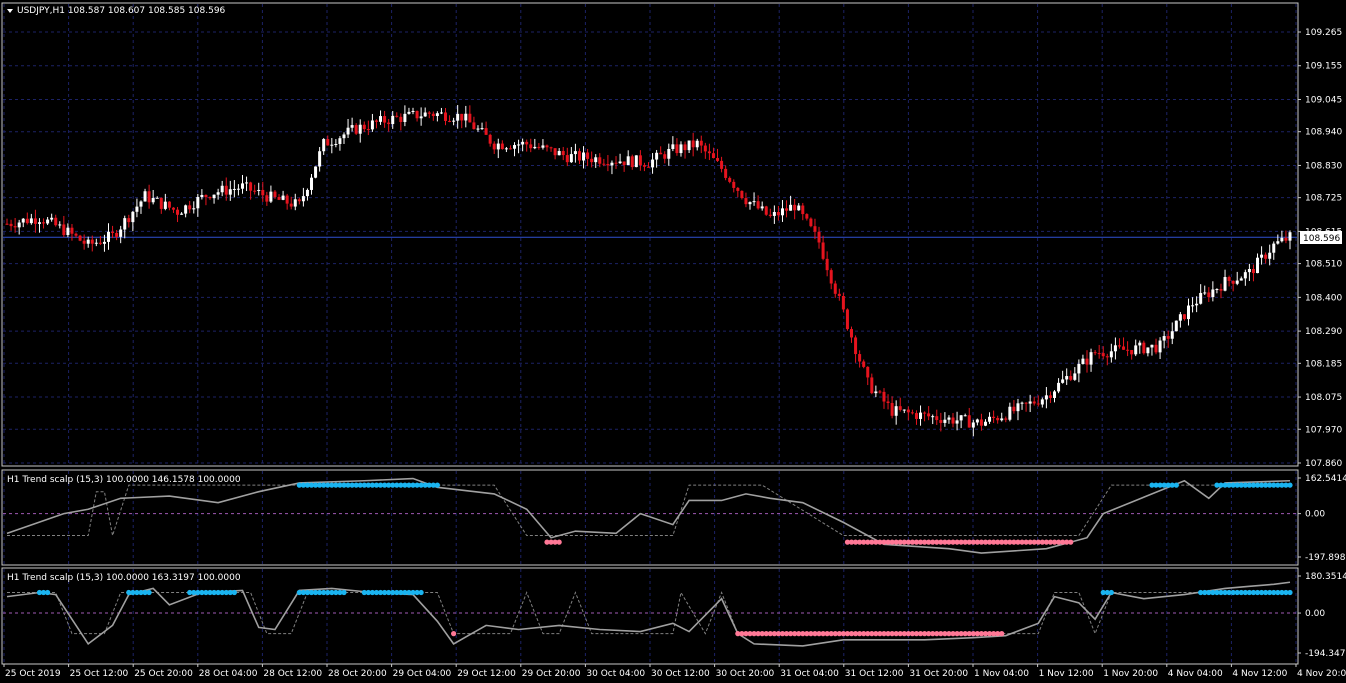 Image resolution: width=1346 pixels, height=683 pixels. What do you see at coordinates (1071, 542) in the screenshot?
I see `down-signal-dot` at bounding box center [1071, 542].